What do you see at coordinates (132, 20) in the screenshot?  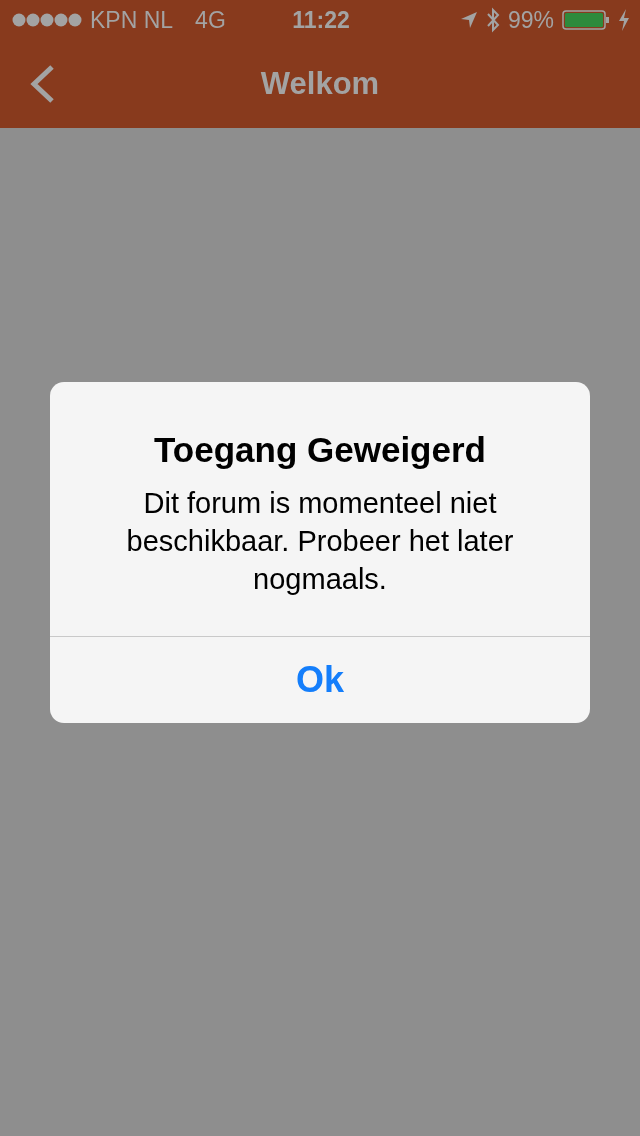 I see `carrier-name: KPN NL` at bounding box center [132, 20].